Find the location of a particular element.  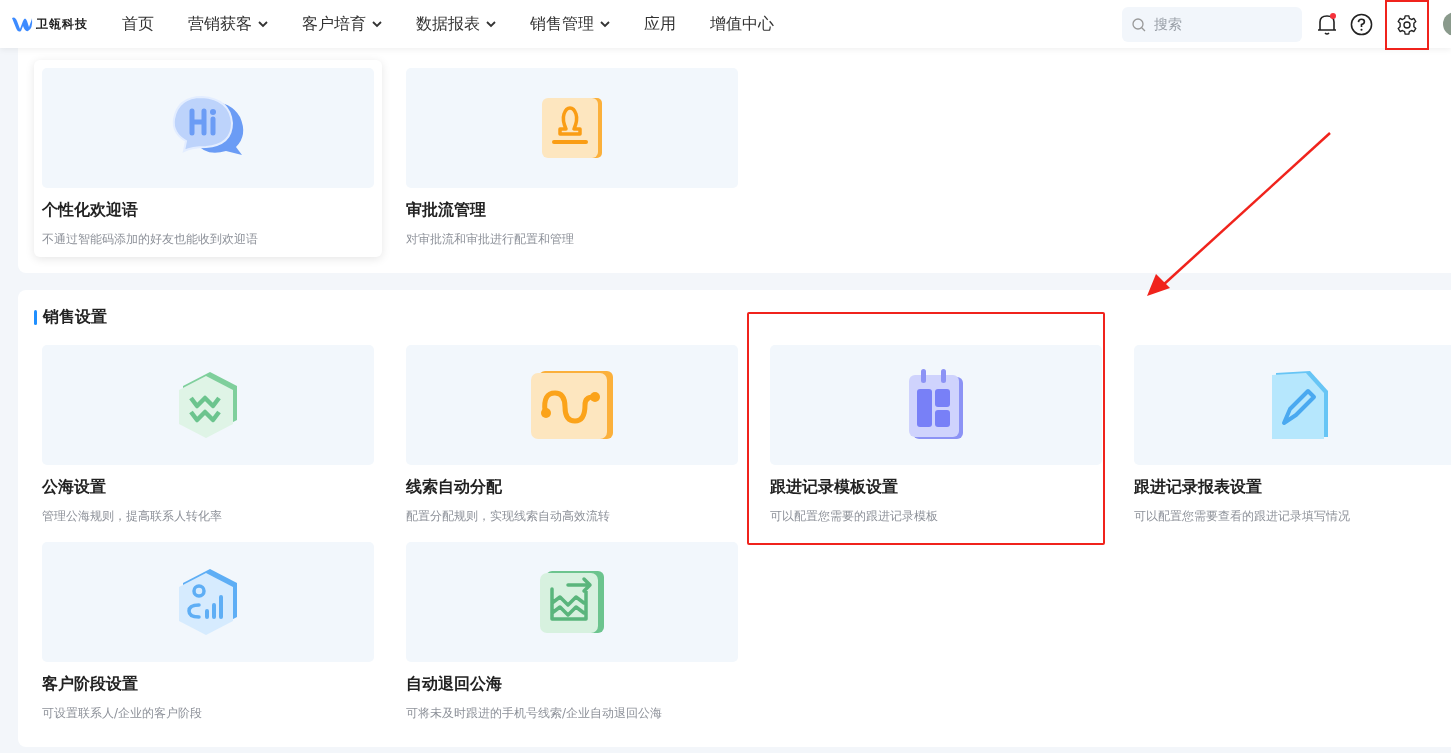

document-pencil-icon is located at coordinates (1300, 405).